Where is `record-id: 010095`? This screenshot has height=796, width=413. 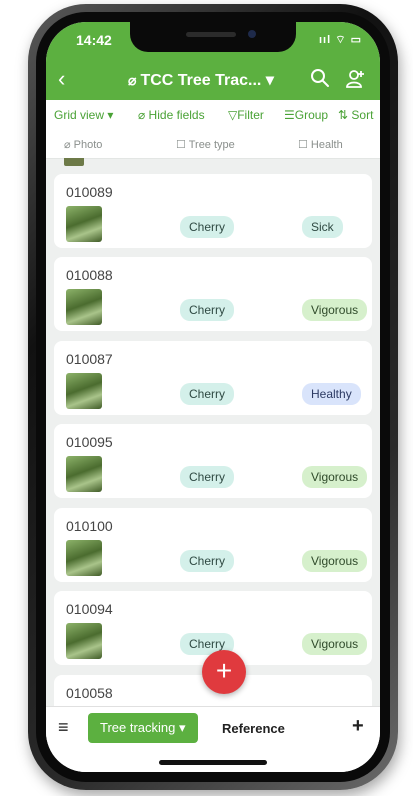 record-id: 010095 is located at coordinates (89, 442).